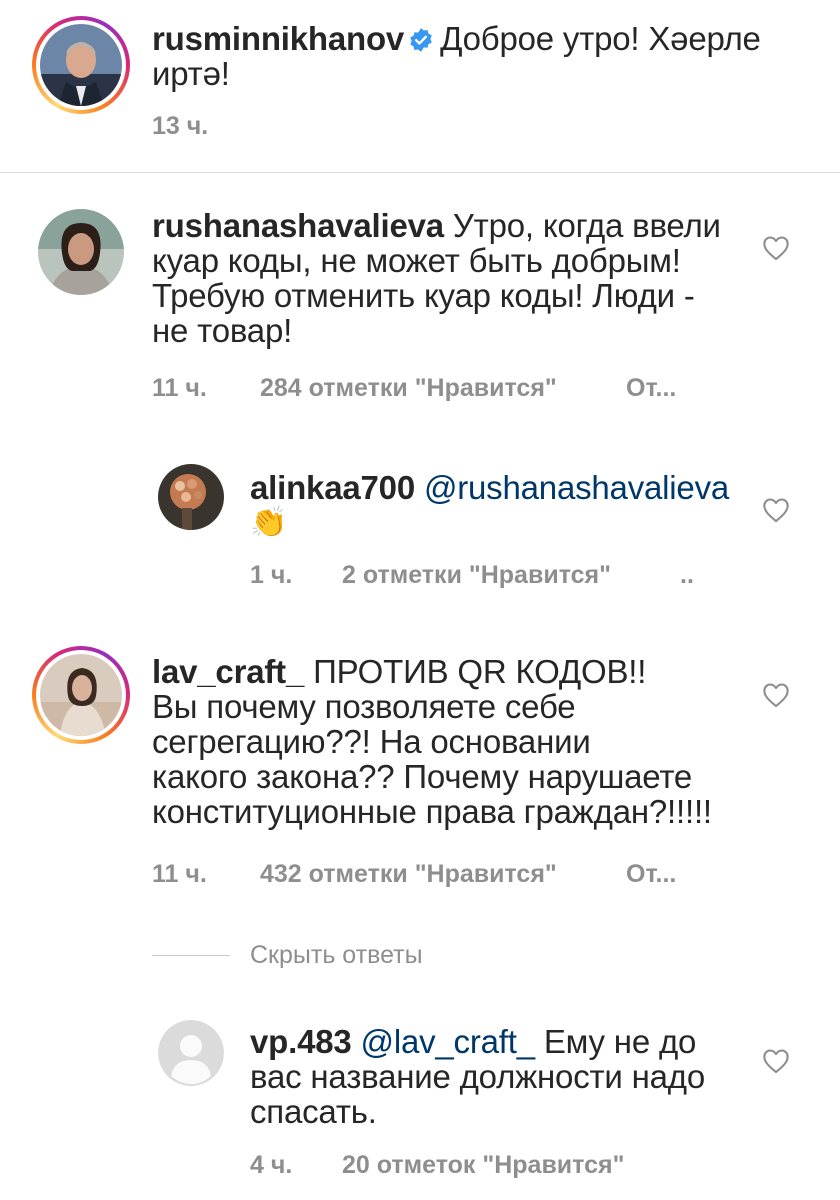 The image size is (840, 1200). I want to click on comment-avatar-ring-lav-craft, so click(81, 695).